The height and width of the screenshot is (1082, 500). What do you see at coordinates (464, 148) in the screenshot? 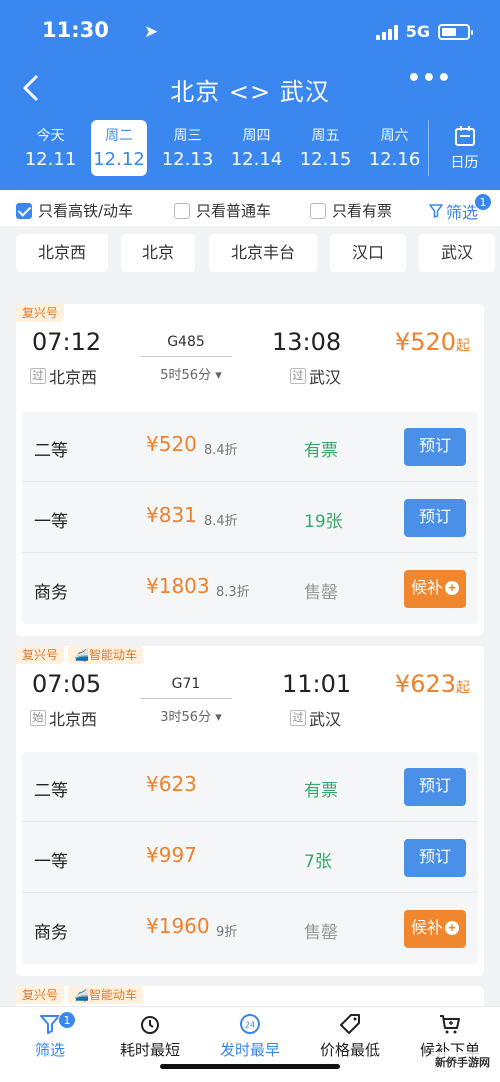
I see `calendar-button: 日历` at bounding box center [464, 148].